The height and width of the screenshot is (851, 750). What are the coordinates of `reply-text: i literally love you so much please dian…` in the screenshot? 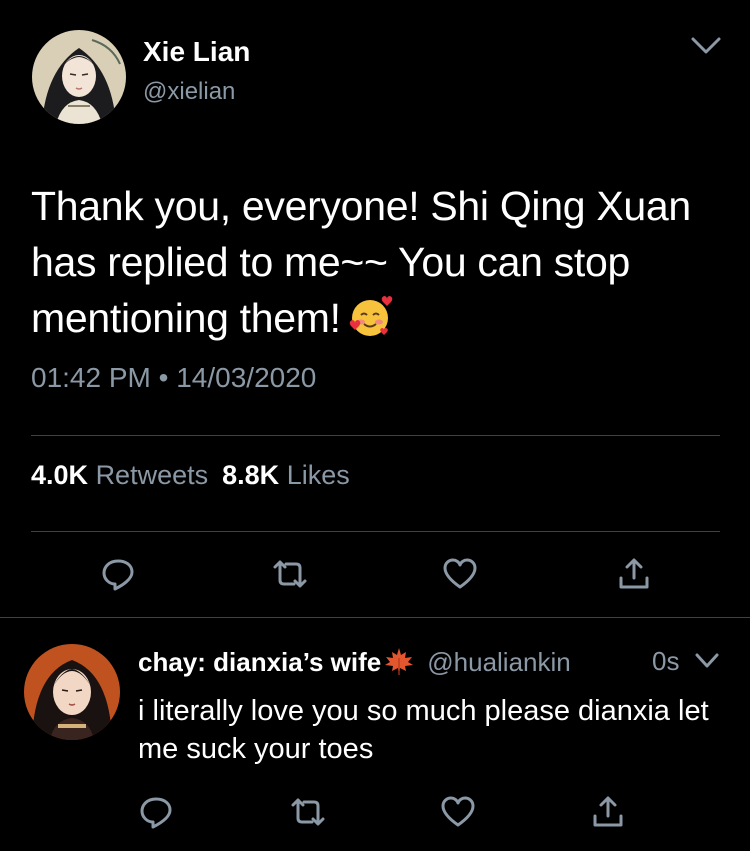 It's located at (423, 730).